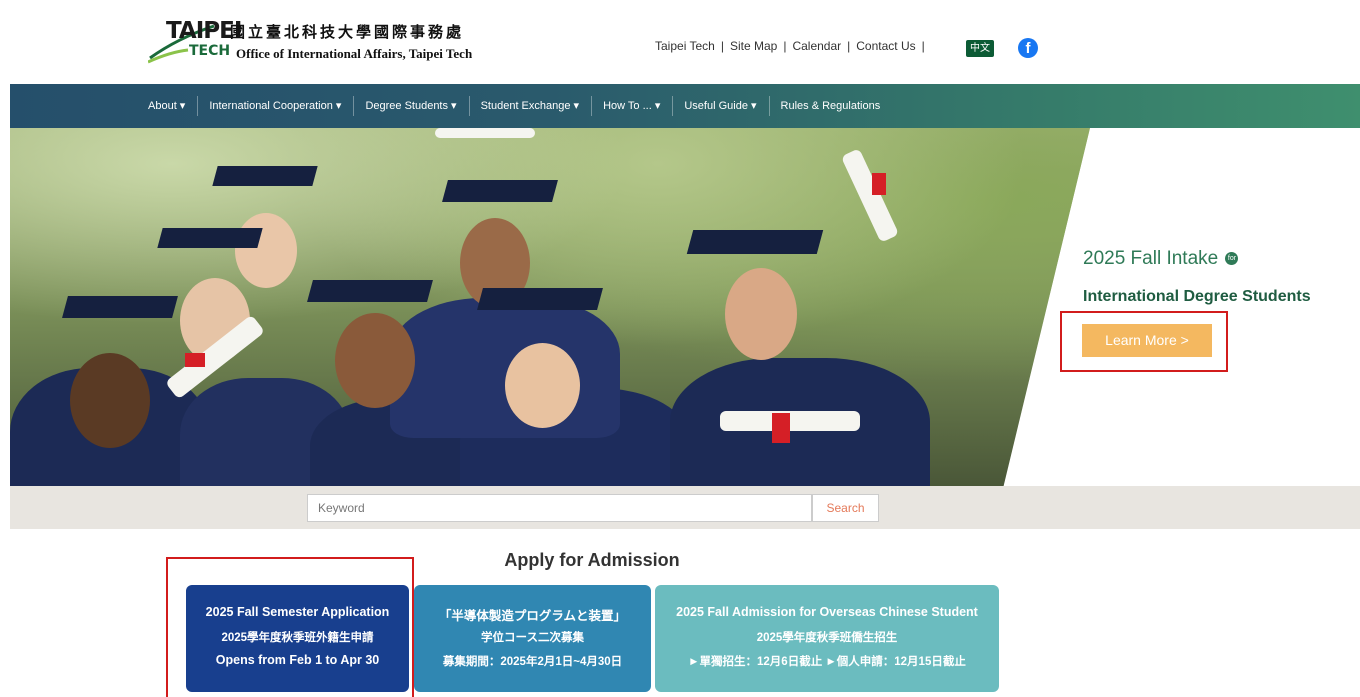 The image size is (1360, 697). Describe the element at coordinates (1151, 258) in the screenshot. I see `promo-title-text: 2025 Fall Intake` at that location.